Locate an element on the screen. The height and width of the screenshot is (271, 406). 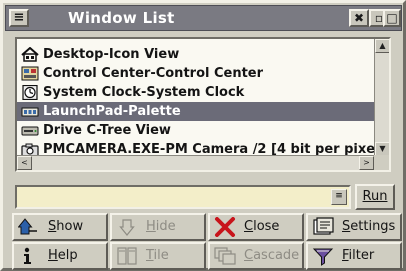
scroll-left-button: < is located at coordinates (24, 163).